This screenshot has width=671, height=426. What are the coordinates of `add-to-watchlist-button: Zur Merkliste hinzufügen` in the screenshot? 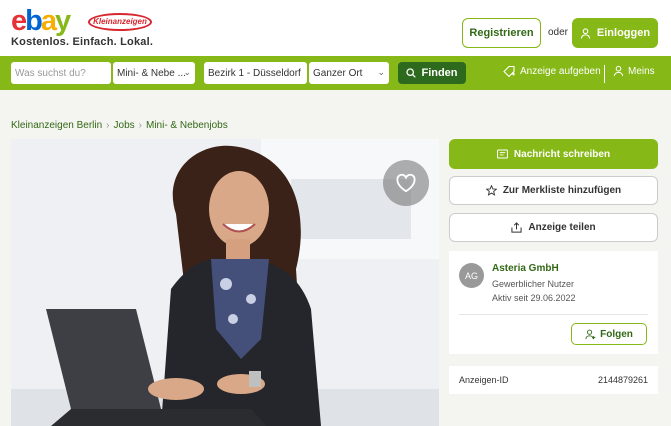 It's located at (553, 190).